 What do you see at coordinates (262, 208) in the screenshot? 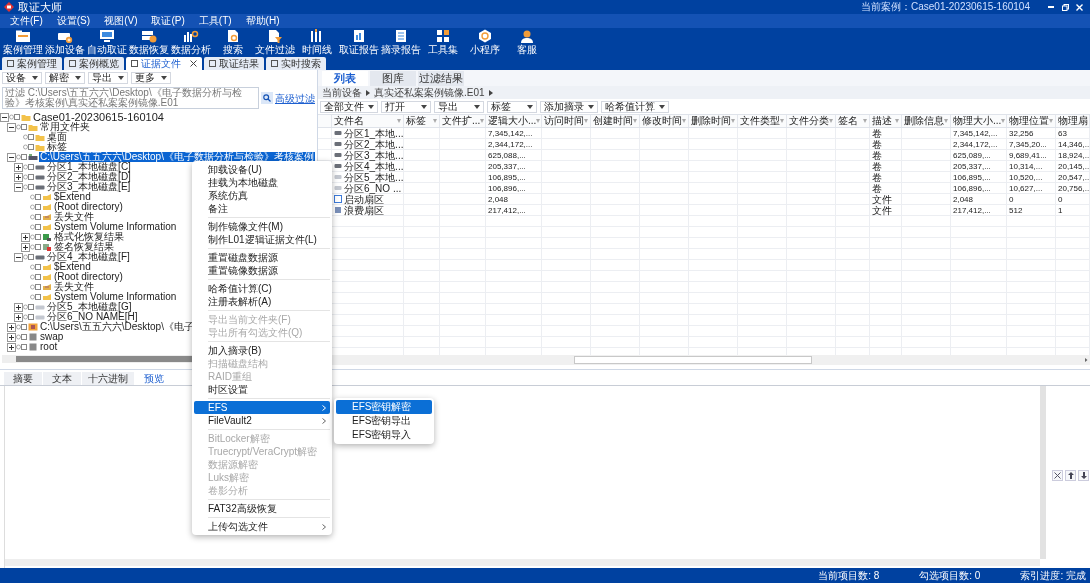
I see `menu-item: 备注` at bounding box center [262, 208].